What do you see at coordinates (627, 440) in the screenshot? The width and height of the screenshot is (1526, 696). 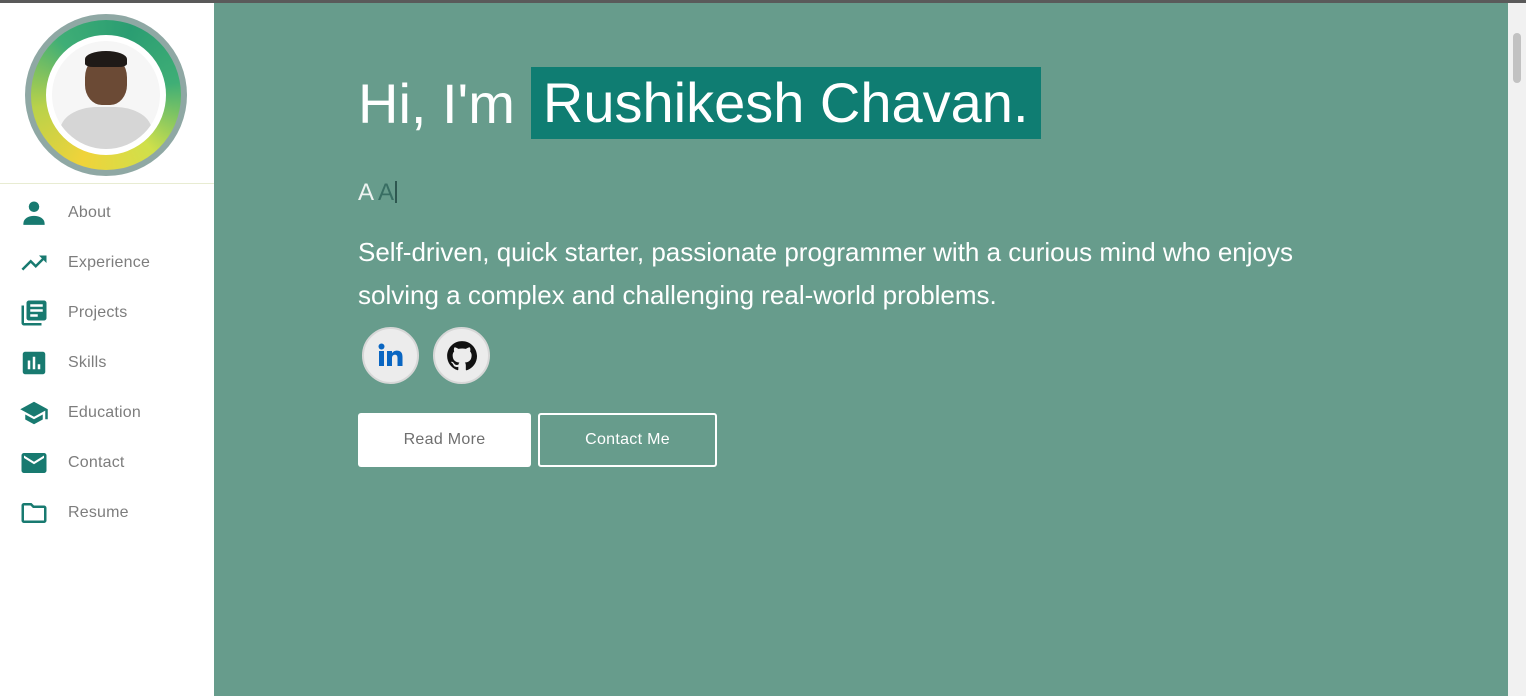 I see `contact-me-button: Contact Me` at bounding box center [627, 440].